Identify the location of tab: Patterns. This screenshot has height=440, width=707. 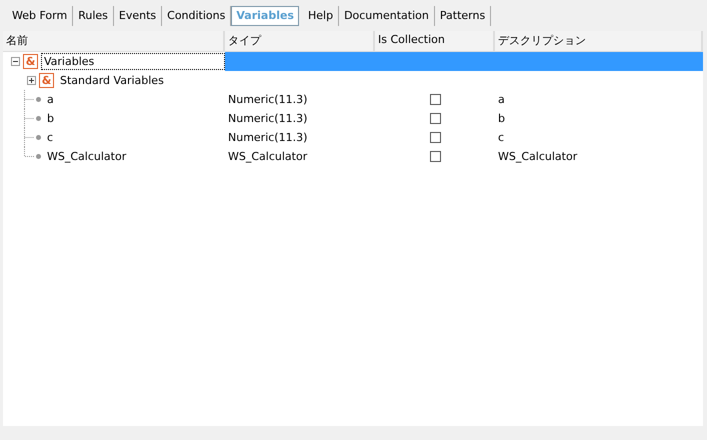
(463, 16).